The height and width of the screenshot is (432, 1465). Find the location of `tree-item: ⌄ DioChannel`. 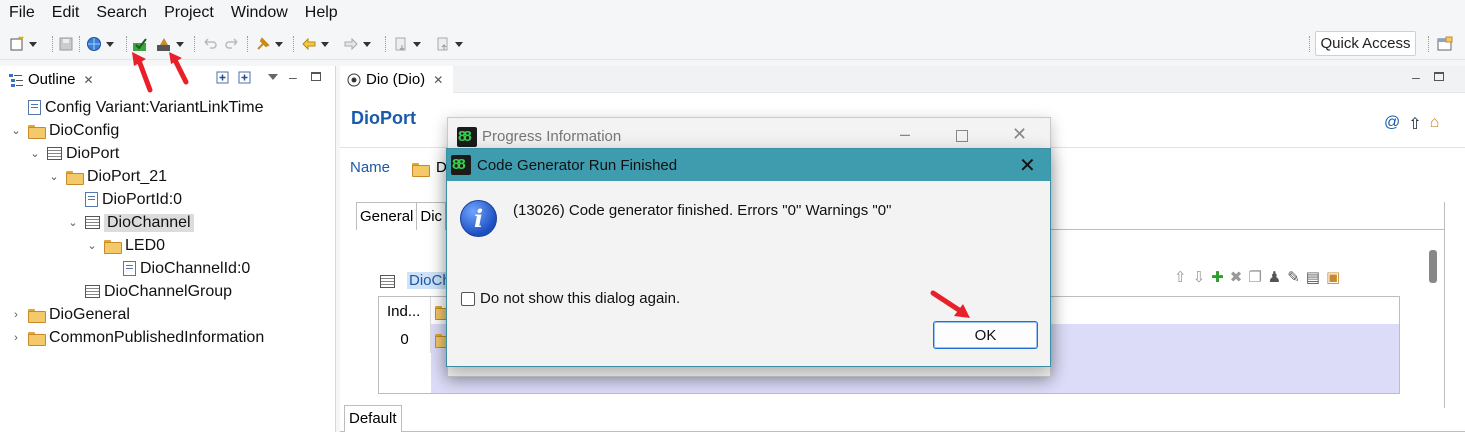

tree-item: ⌄ DioChannel is located at coordinates (130, 222).